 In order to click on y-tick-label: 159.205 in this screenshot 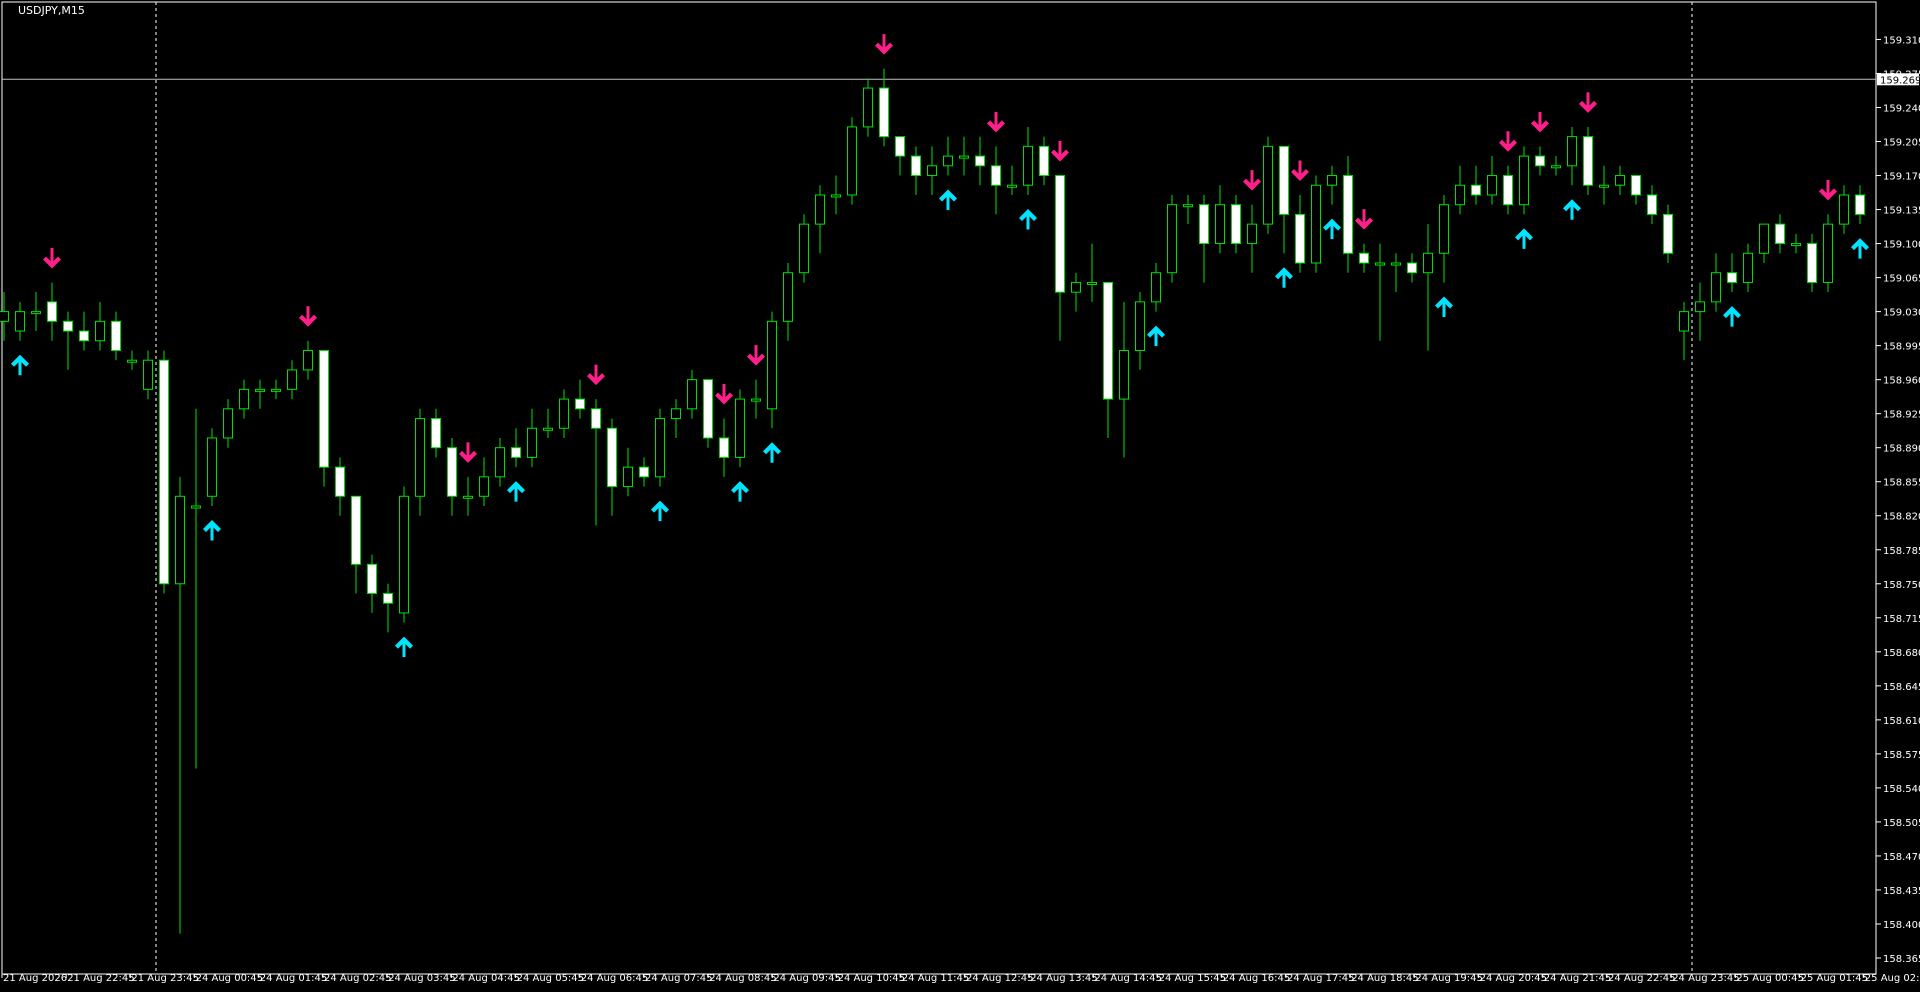, I will do `click(1901, 143)`.